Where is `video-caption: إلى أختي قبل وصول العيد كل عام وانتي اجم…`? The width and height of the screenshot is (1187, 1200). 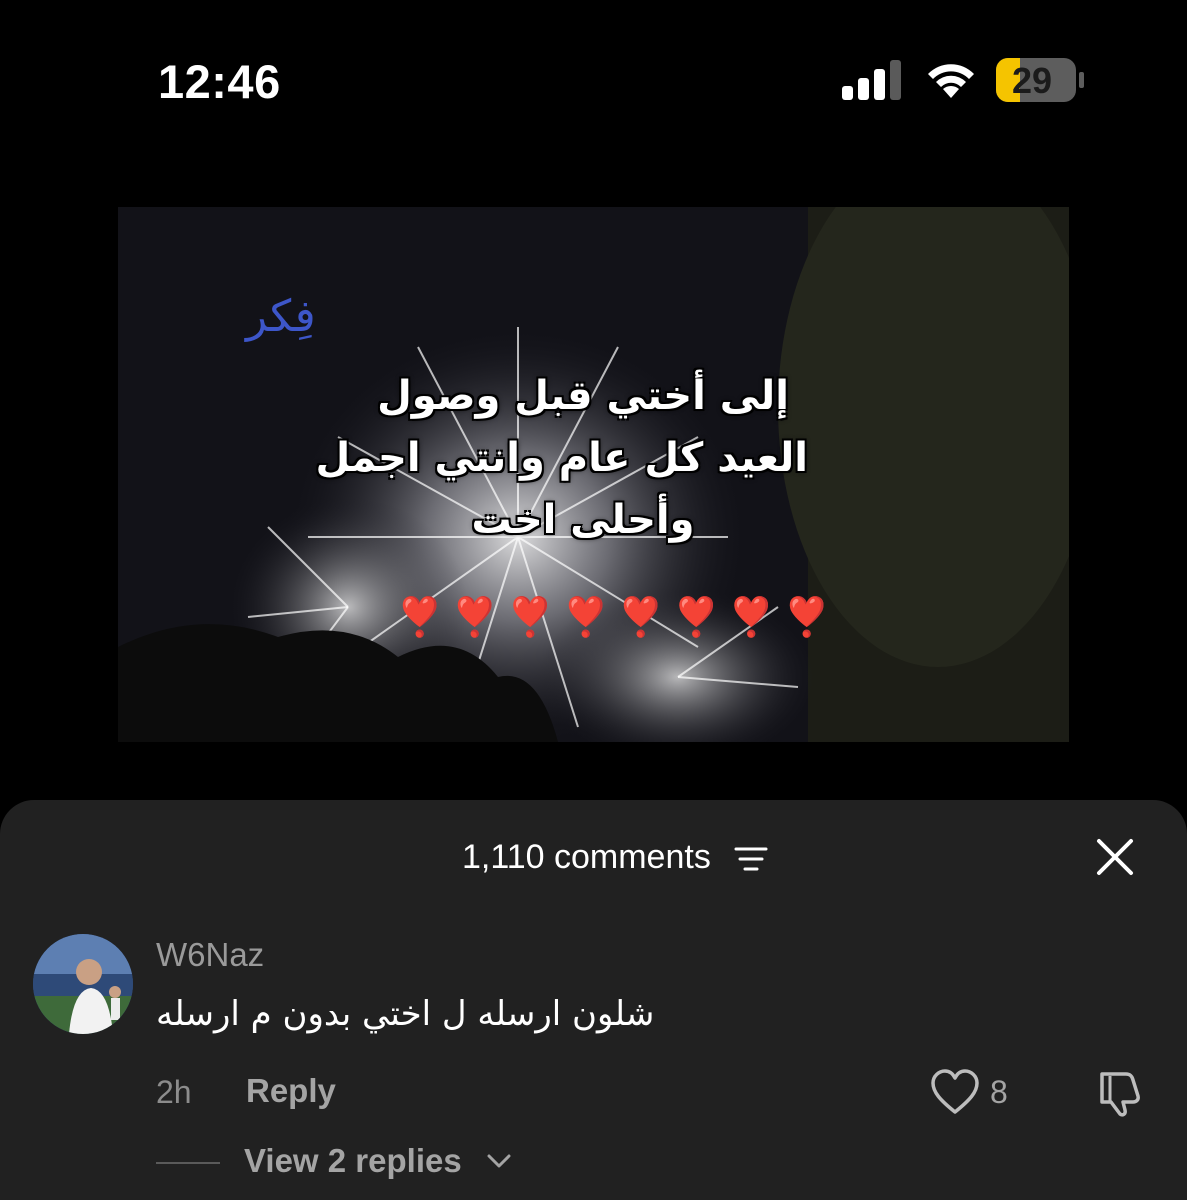 video-caption: إلى أختي قبل وصول العيد كل عام وانتي اجم… is located at coordinates (561, 458).